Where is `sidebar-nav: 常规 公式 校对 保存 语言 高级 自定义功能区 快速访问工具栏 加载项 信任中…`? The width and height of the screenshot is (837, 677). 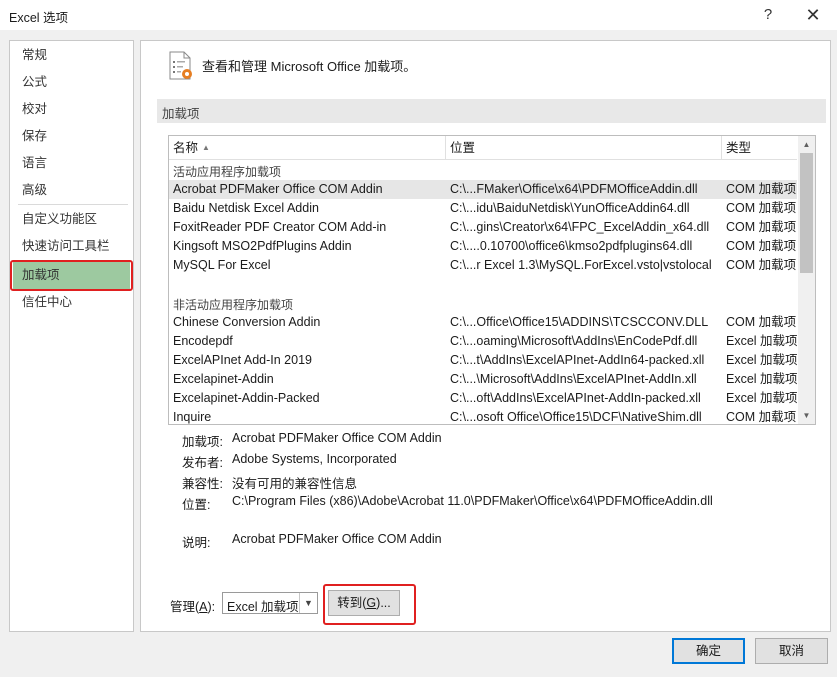
sidebar-nav: 常规 公式 校对 保存 语言 高级 自定义功能区 快速访问工具栏 加载项 信任中… is located at coordinates (71, 336).